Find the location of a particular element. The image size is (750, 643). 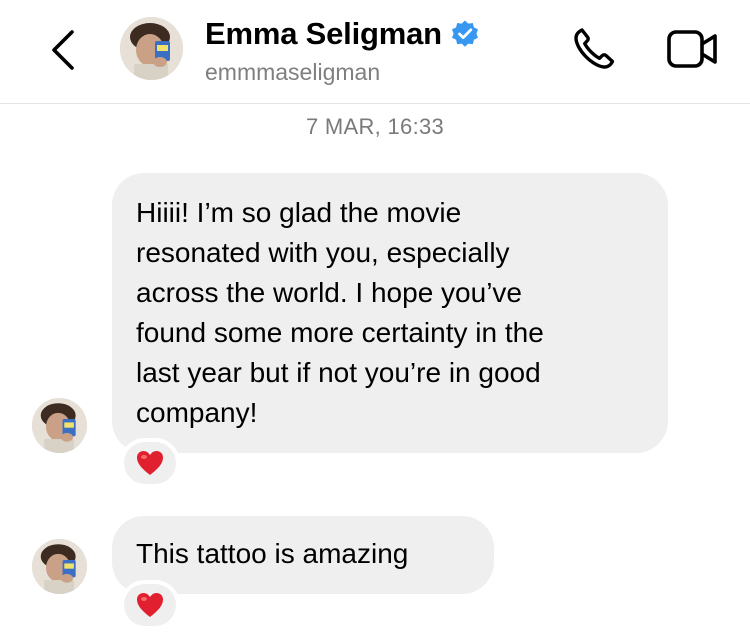

verified-badge-icon is located at coordinates (464, 33).